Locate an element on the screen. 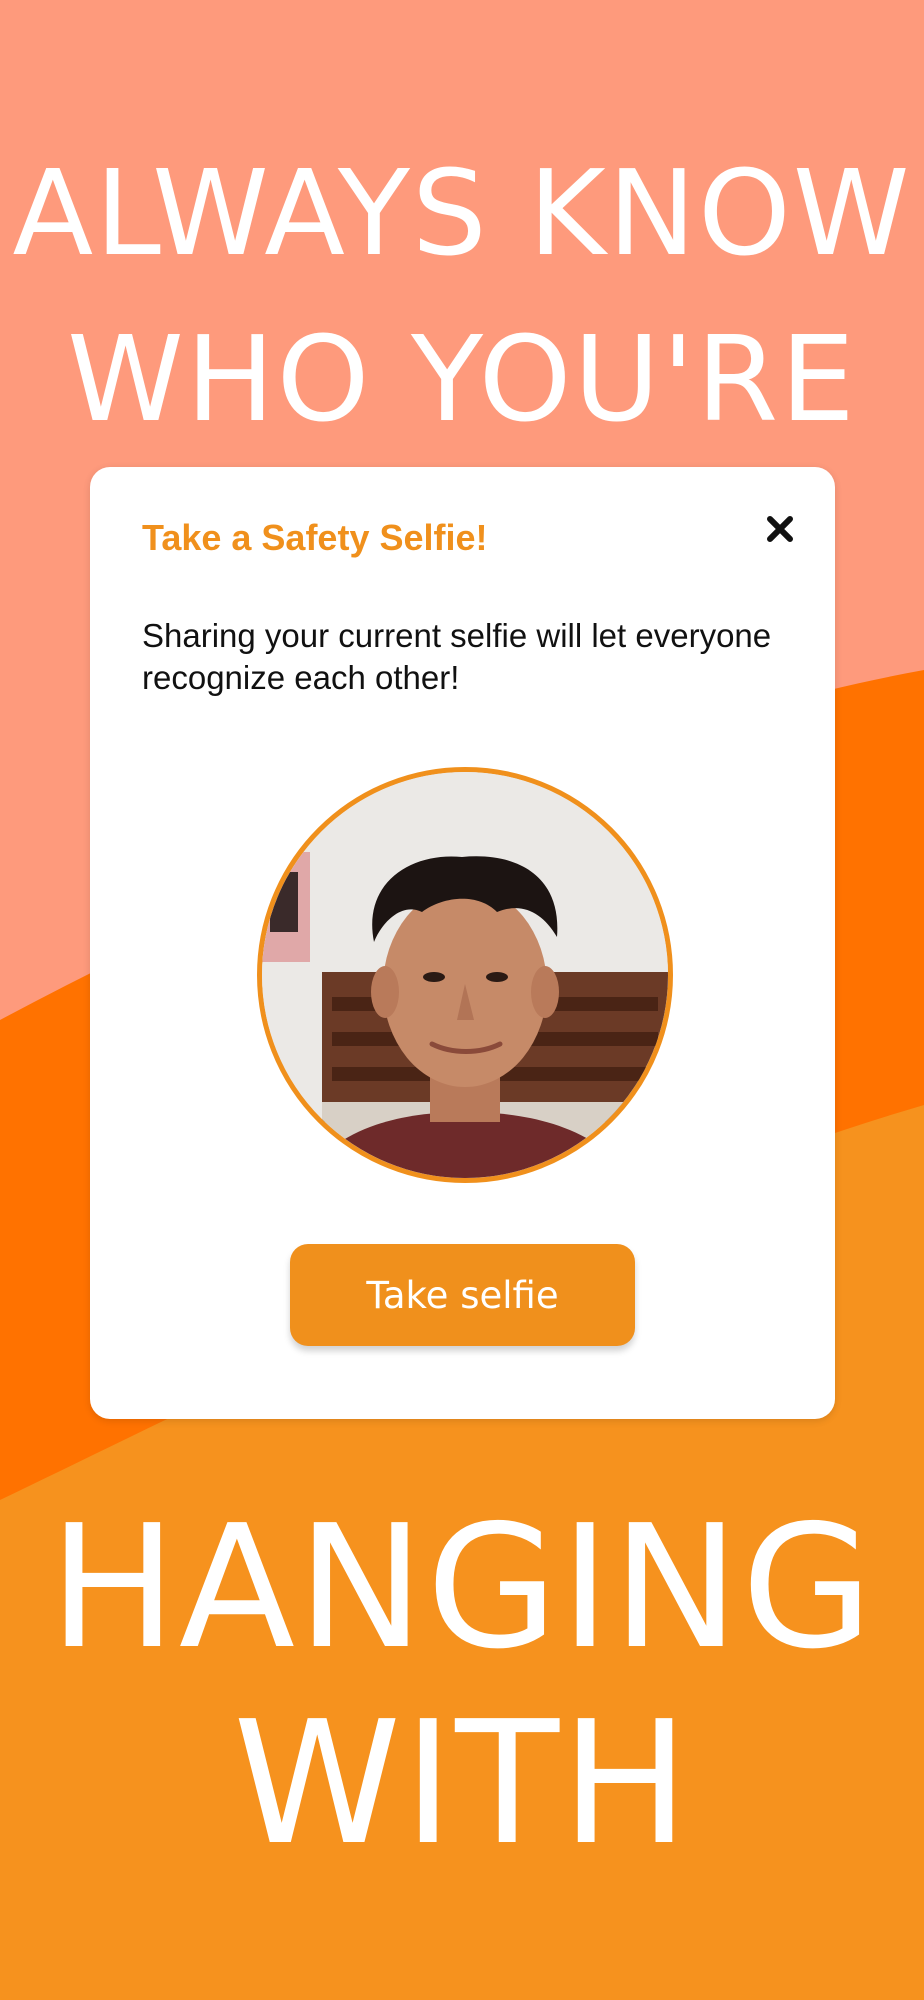  take-selfie-button: Take selfie is located at coordinates (462, 1295).